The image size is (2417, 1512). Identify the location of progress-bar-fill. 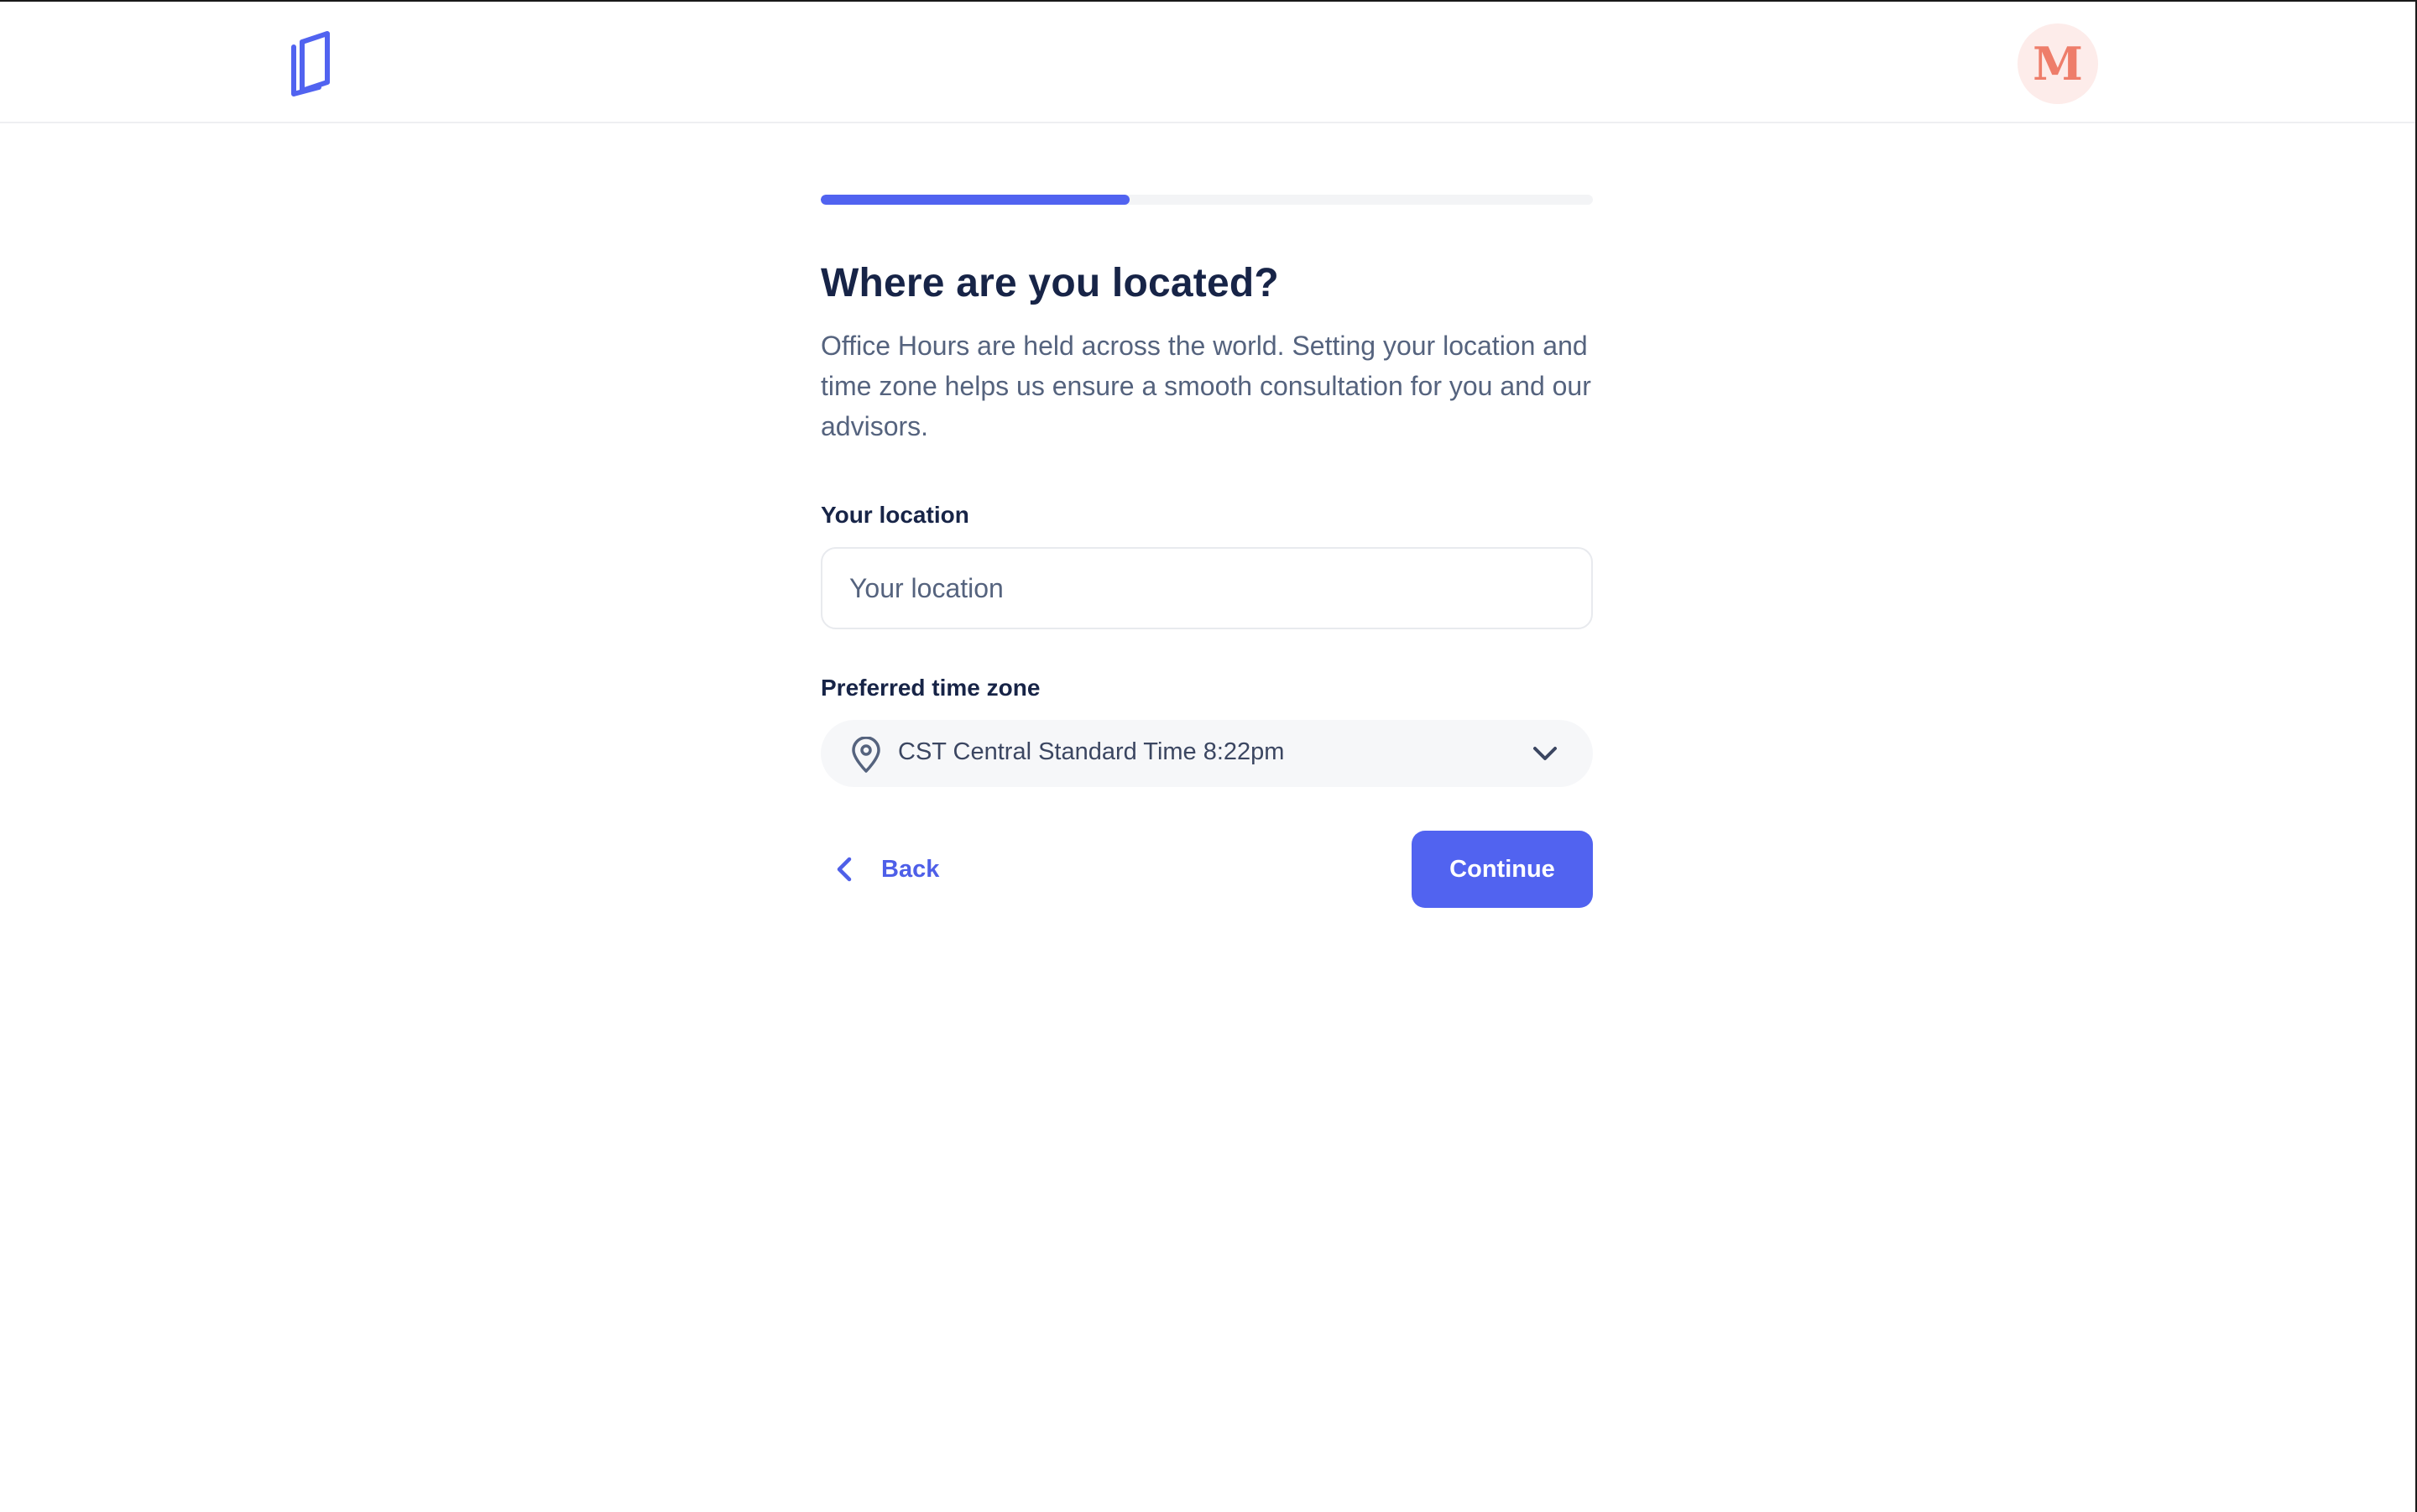
(975, 200).